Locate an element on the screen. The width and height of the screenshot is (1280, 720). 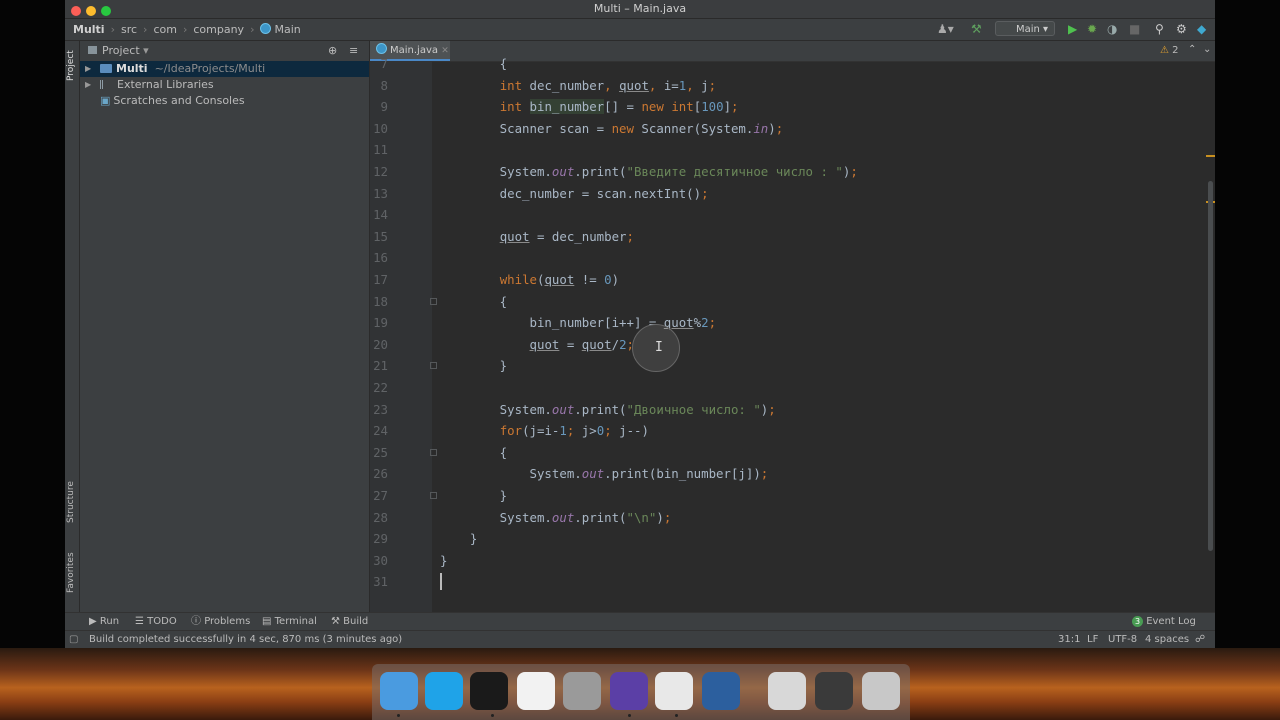
line-number: 21 is located at coordinates (379, 365).